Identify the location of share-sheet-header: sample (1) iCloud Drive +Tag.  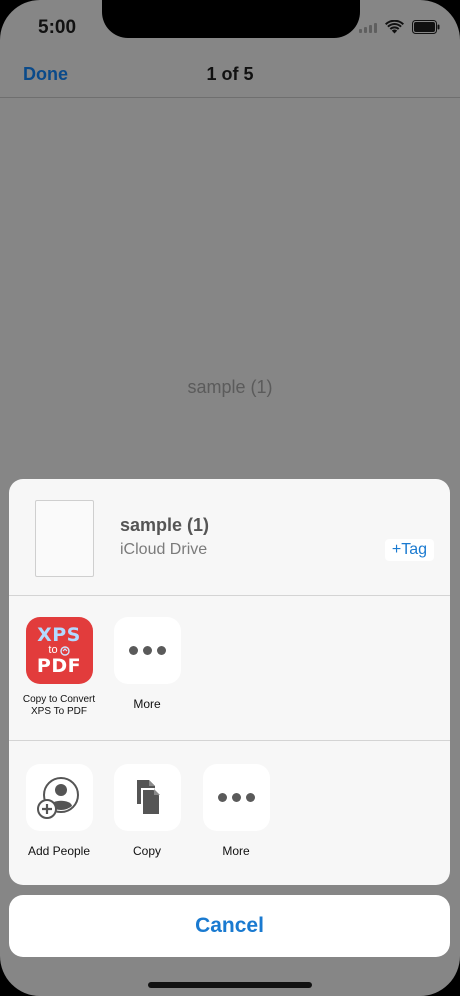
(229, 537).